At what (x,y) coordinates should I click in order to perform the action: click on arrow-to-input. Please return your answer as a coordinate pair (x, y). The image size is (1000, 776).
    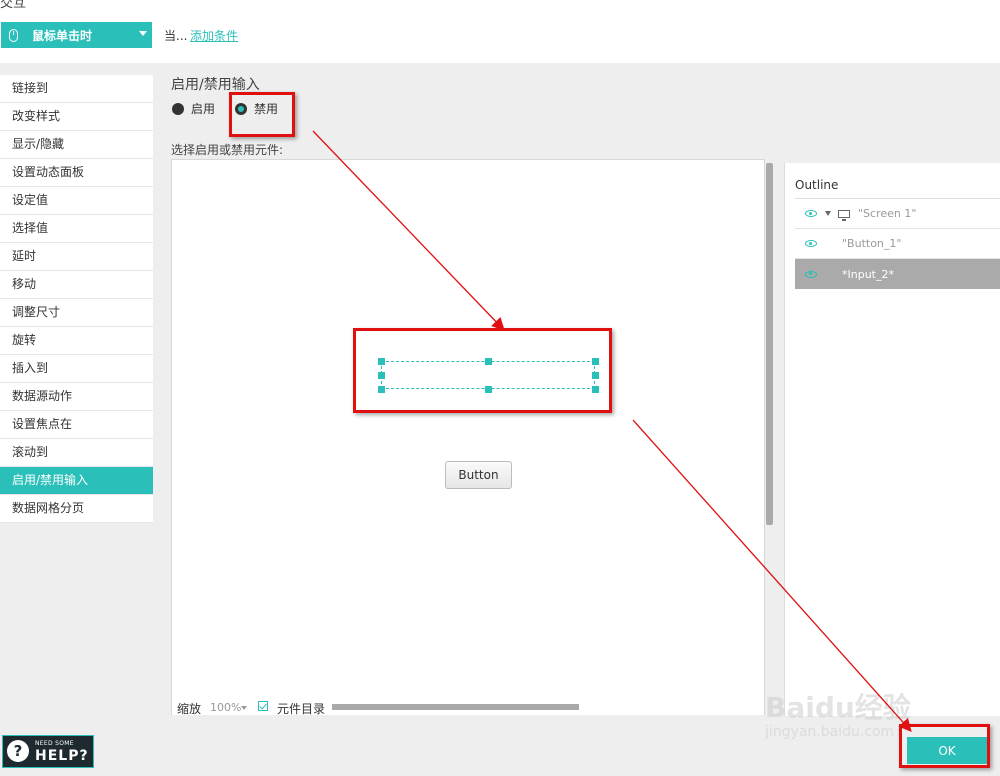
    Looking at the image, I should click on (408, 230).